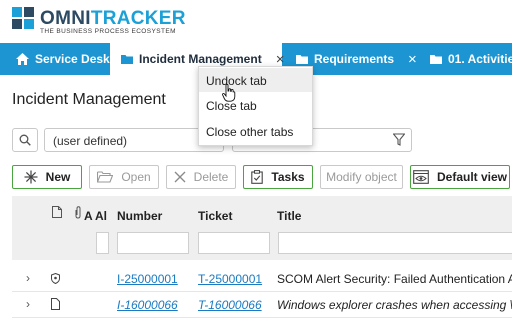 The width and height of the screenshot is (512, 320). What do you see at coordinates (23, 18) in the screenshot?
I see `logo-mark-icon` at bounding box center [23, 18].